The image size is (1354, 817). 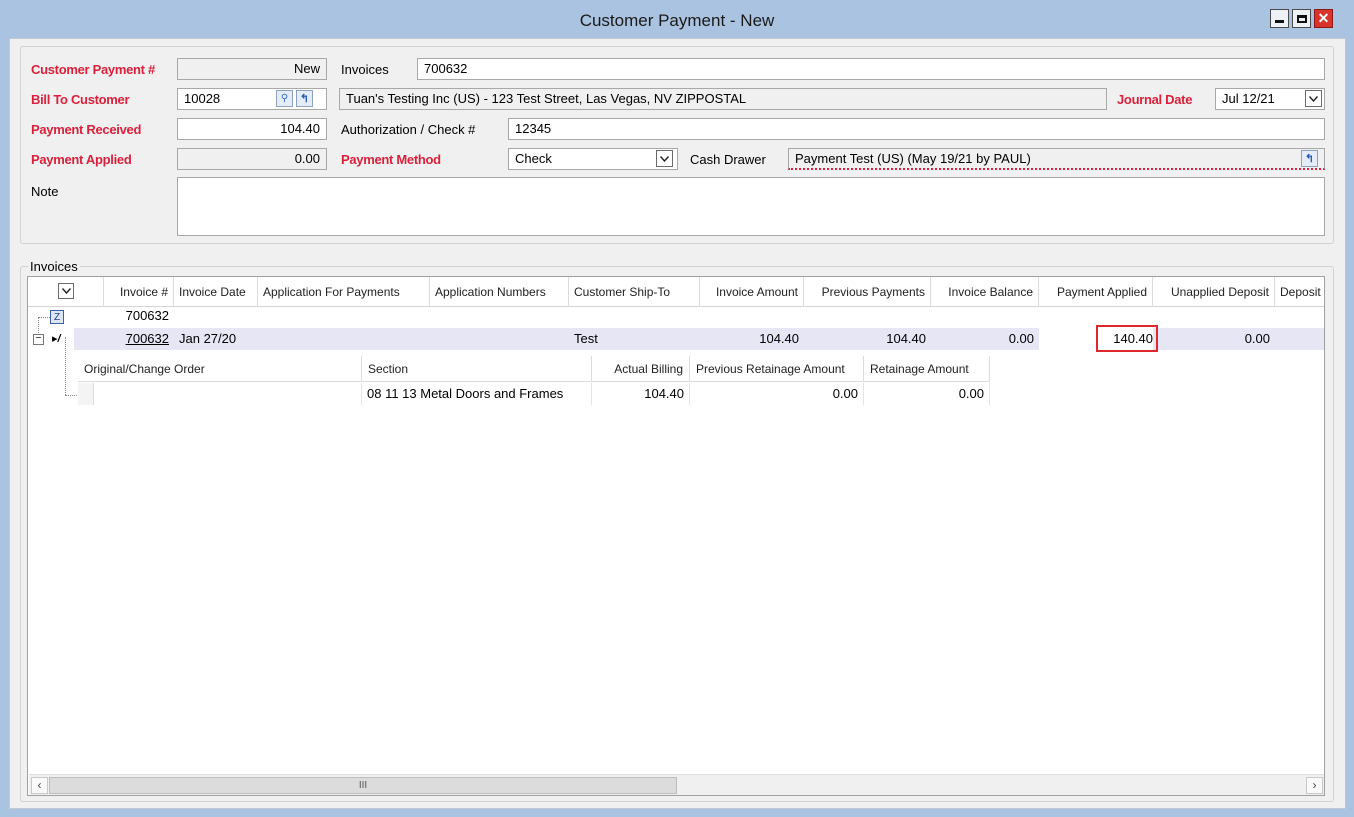 I want to click on sub-row-previous-retainage: 0.00, so click(x=777, y=394).